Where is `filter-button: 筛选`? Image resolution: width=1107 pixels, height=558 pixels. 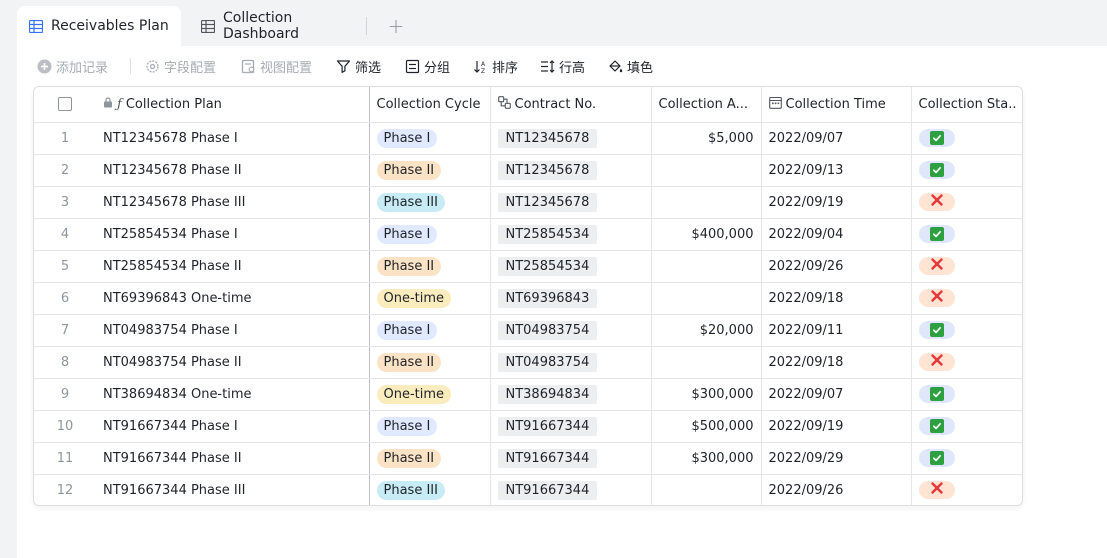
filter-button: 筛选 is located at coordinates (358, 66).